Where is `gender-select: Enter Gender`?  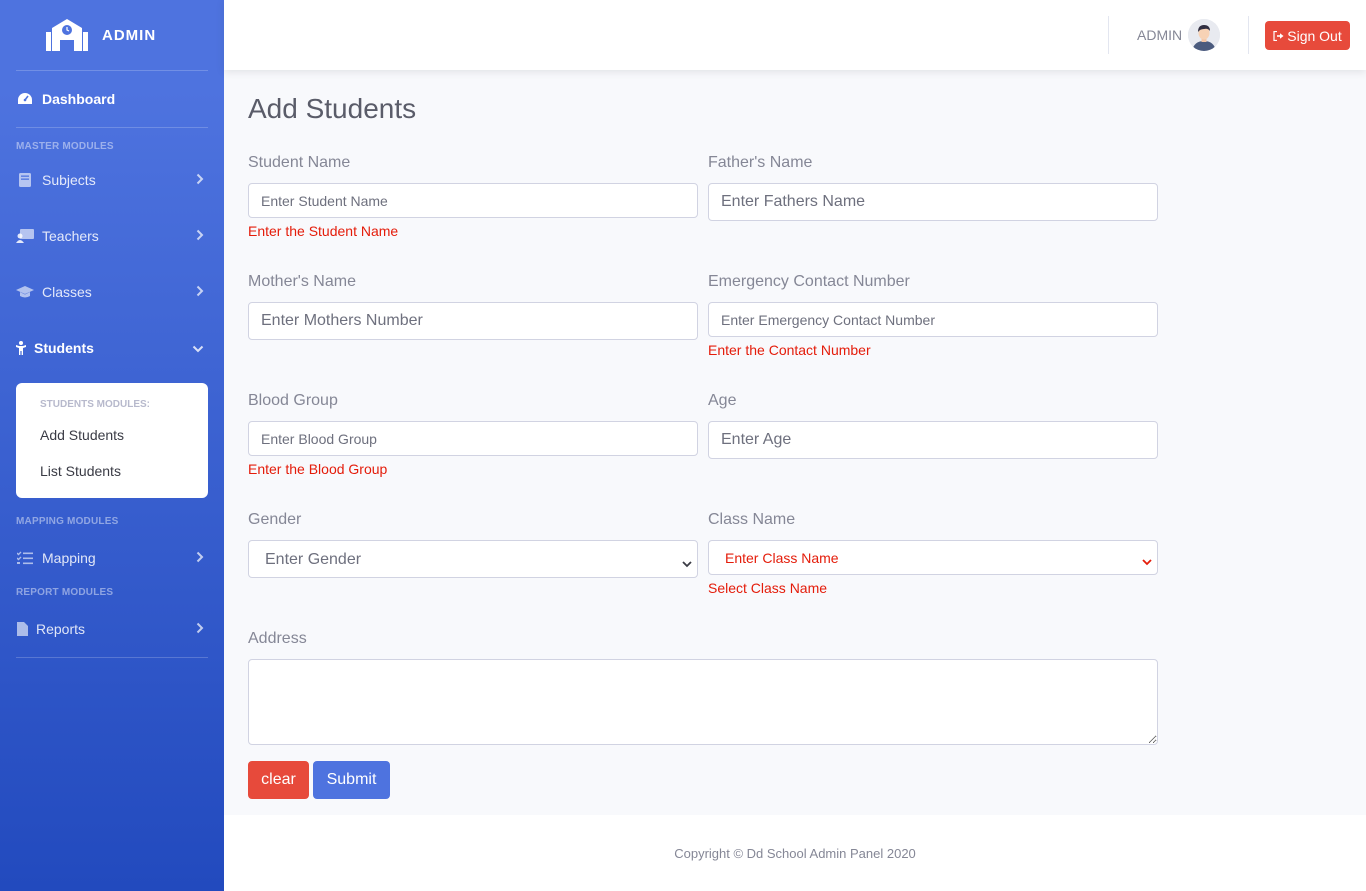
gender-select: Enter Gender is located at coordinates (473, 559).